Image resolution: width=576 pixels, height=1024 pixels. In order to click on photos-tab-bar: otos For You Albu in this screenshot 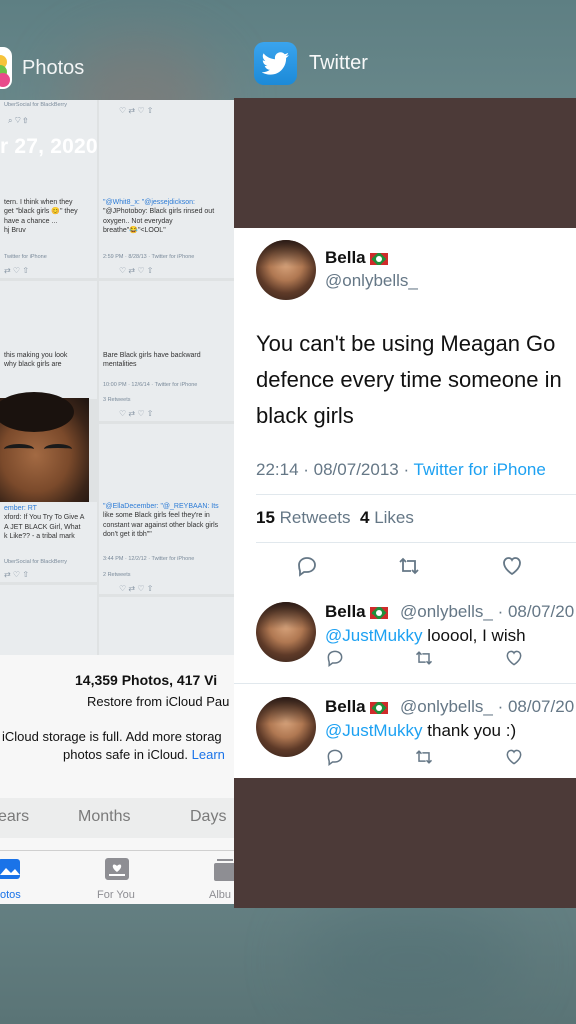, I will do `click(117, 876)`.